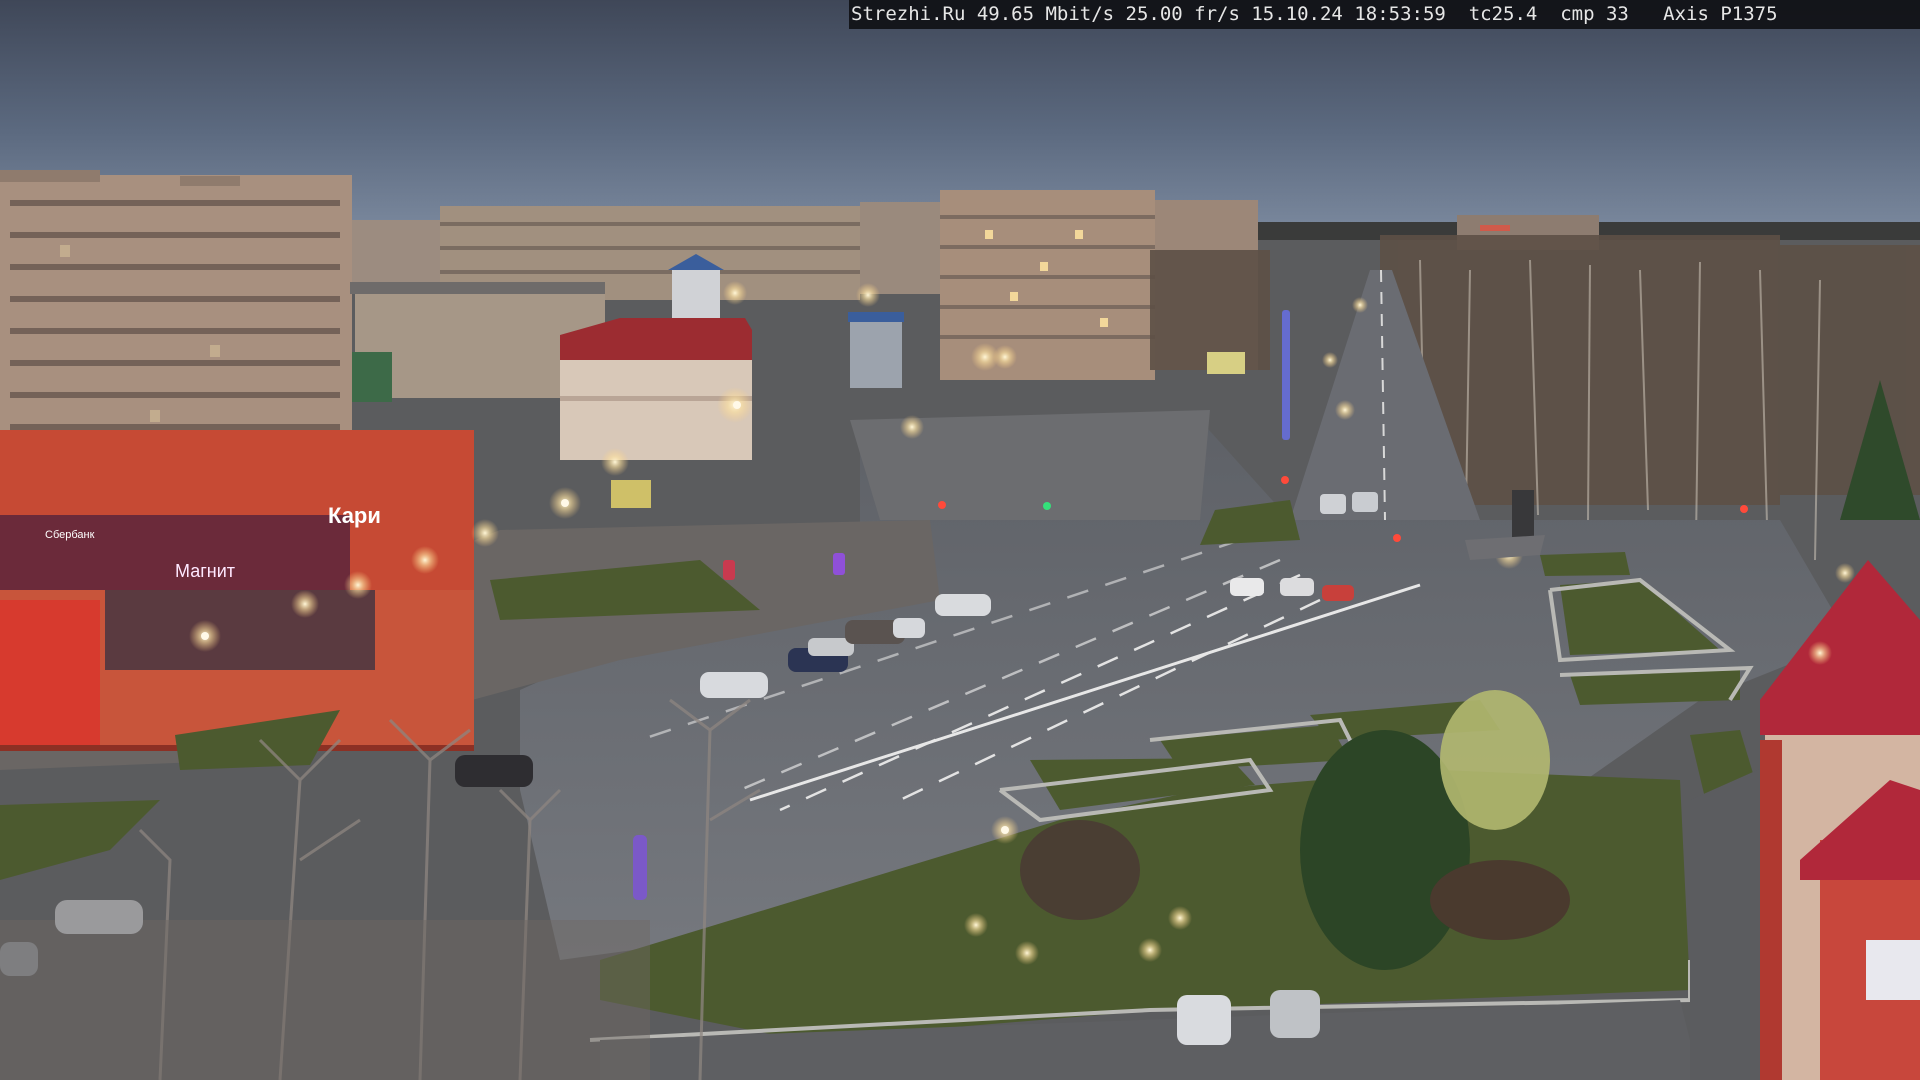  Describe the element at coordinates (237, 590) in the screenshot. I see `shopping-center` at that location.